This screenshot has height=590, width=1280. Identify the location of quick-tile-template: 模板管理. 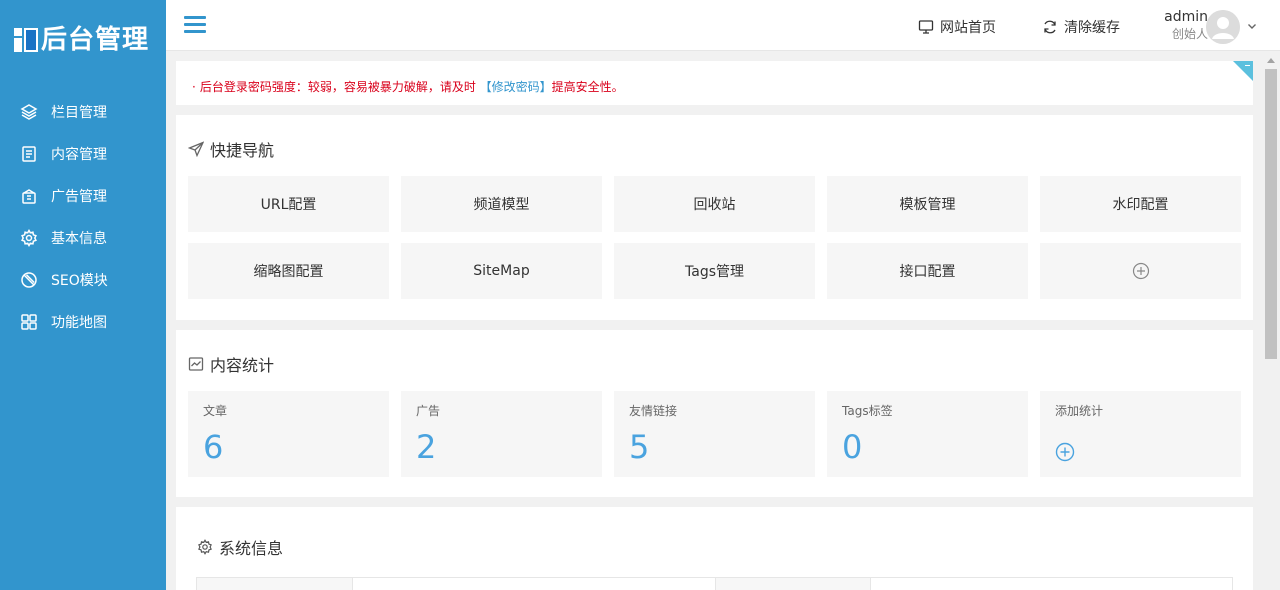
(927, 204).